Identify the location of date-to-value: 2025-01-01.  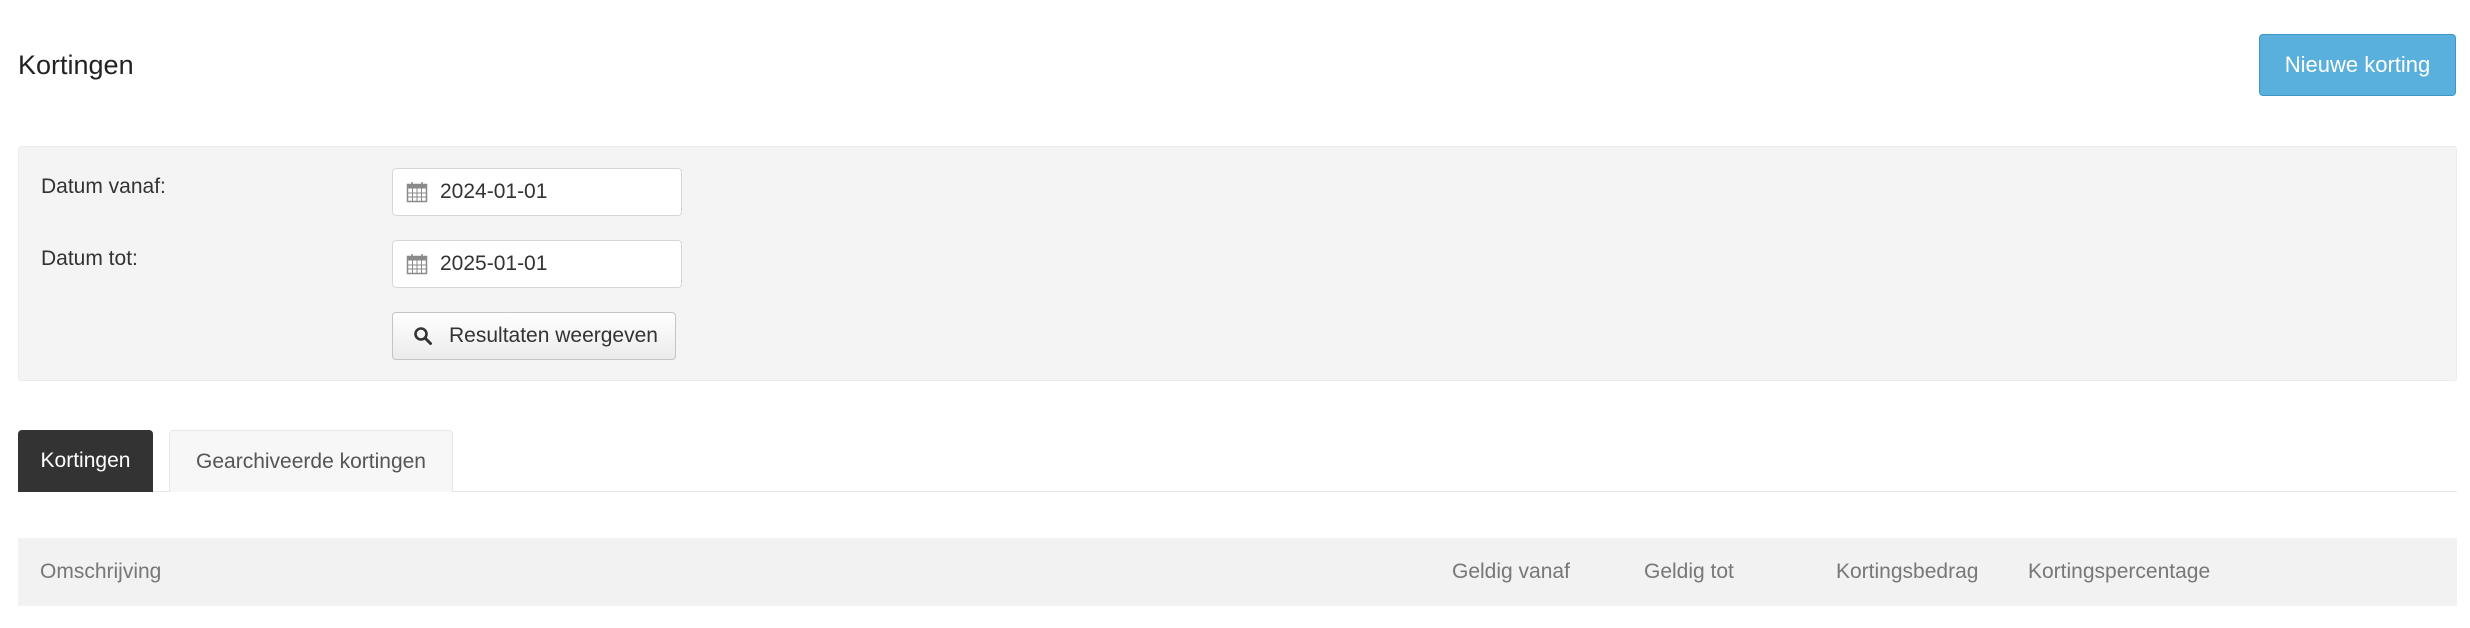
(494, 263).